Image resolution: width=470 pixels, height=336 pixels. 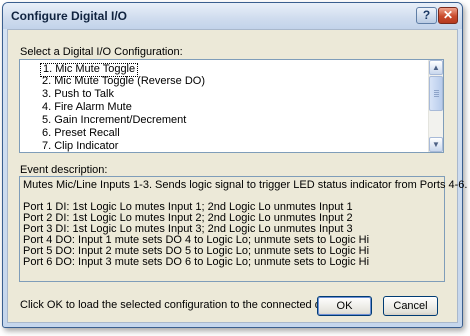 I want to click on ok-button: OK, so click(x=344, y=306).